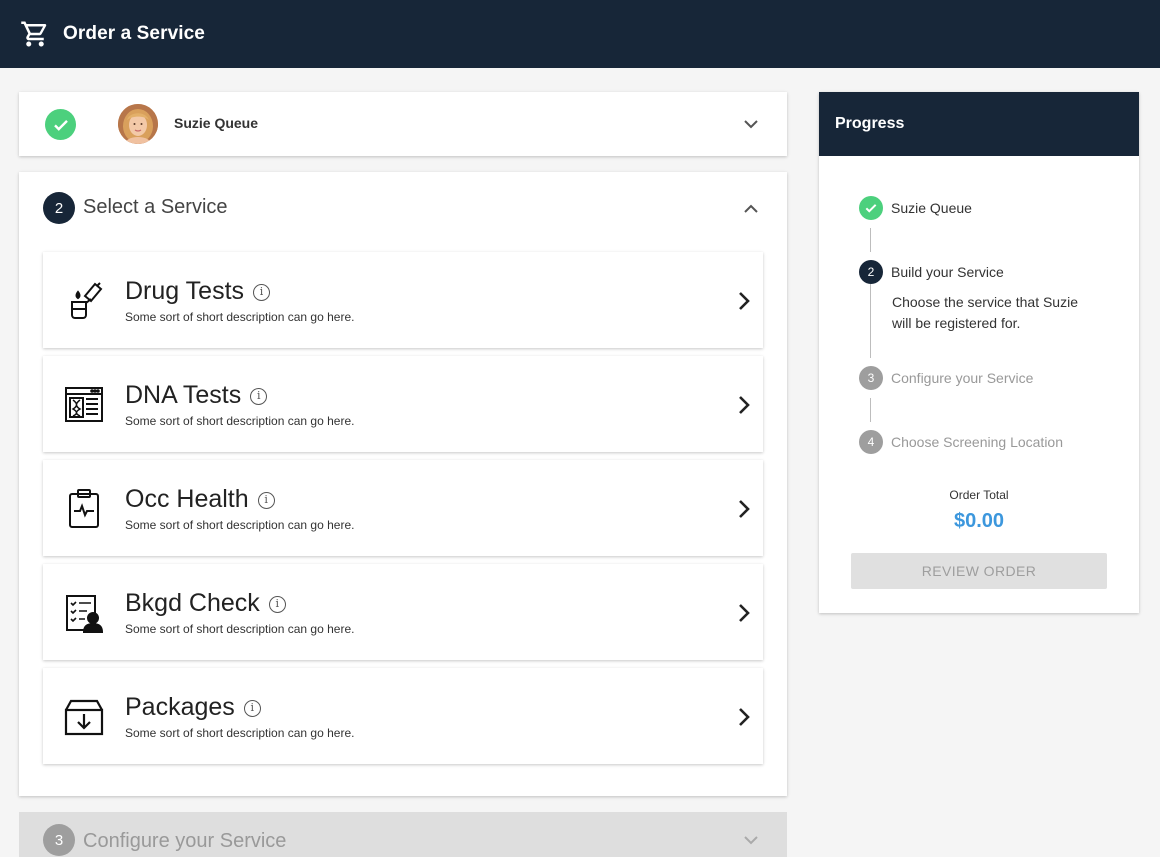 The height and width of the screenshot is (857, 1160). What do you see at coordinates (185, 841) in the screenshot?
I see `section-heading: Configure your Service` at bounding box center [185, 841].